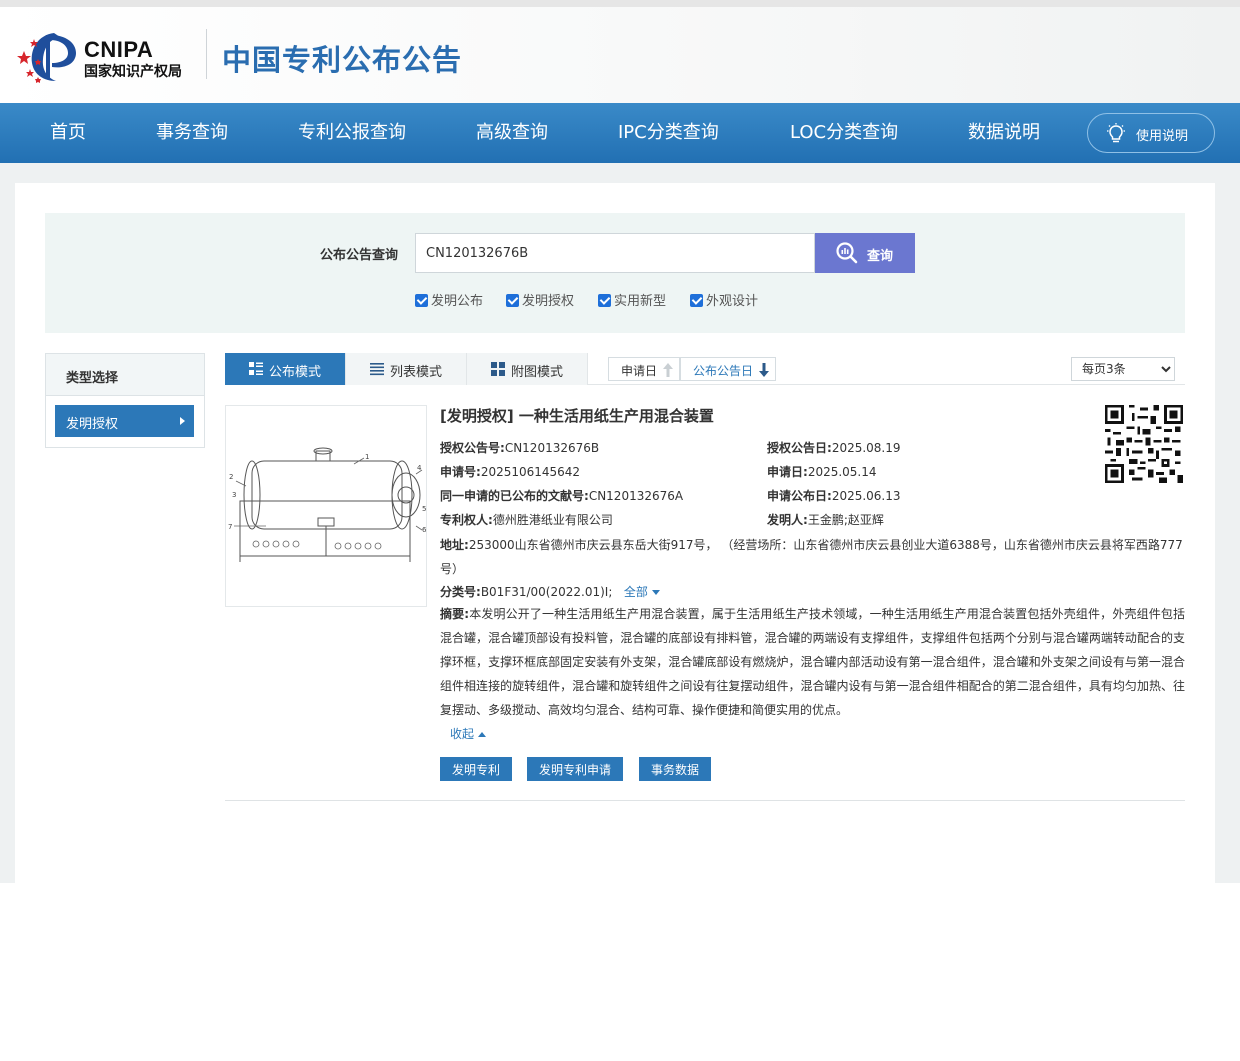  I want to click on field-value: CN120132676B, so click(552, 448).